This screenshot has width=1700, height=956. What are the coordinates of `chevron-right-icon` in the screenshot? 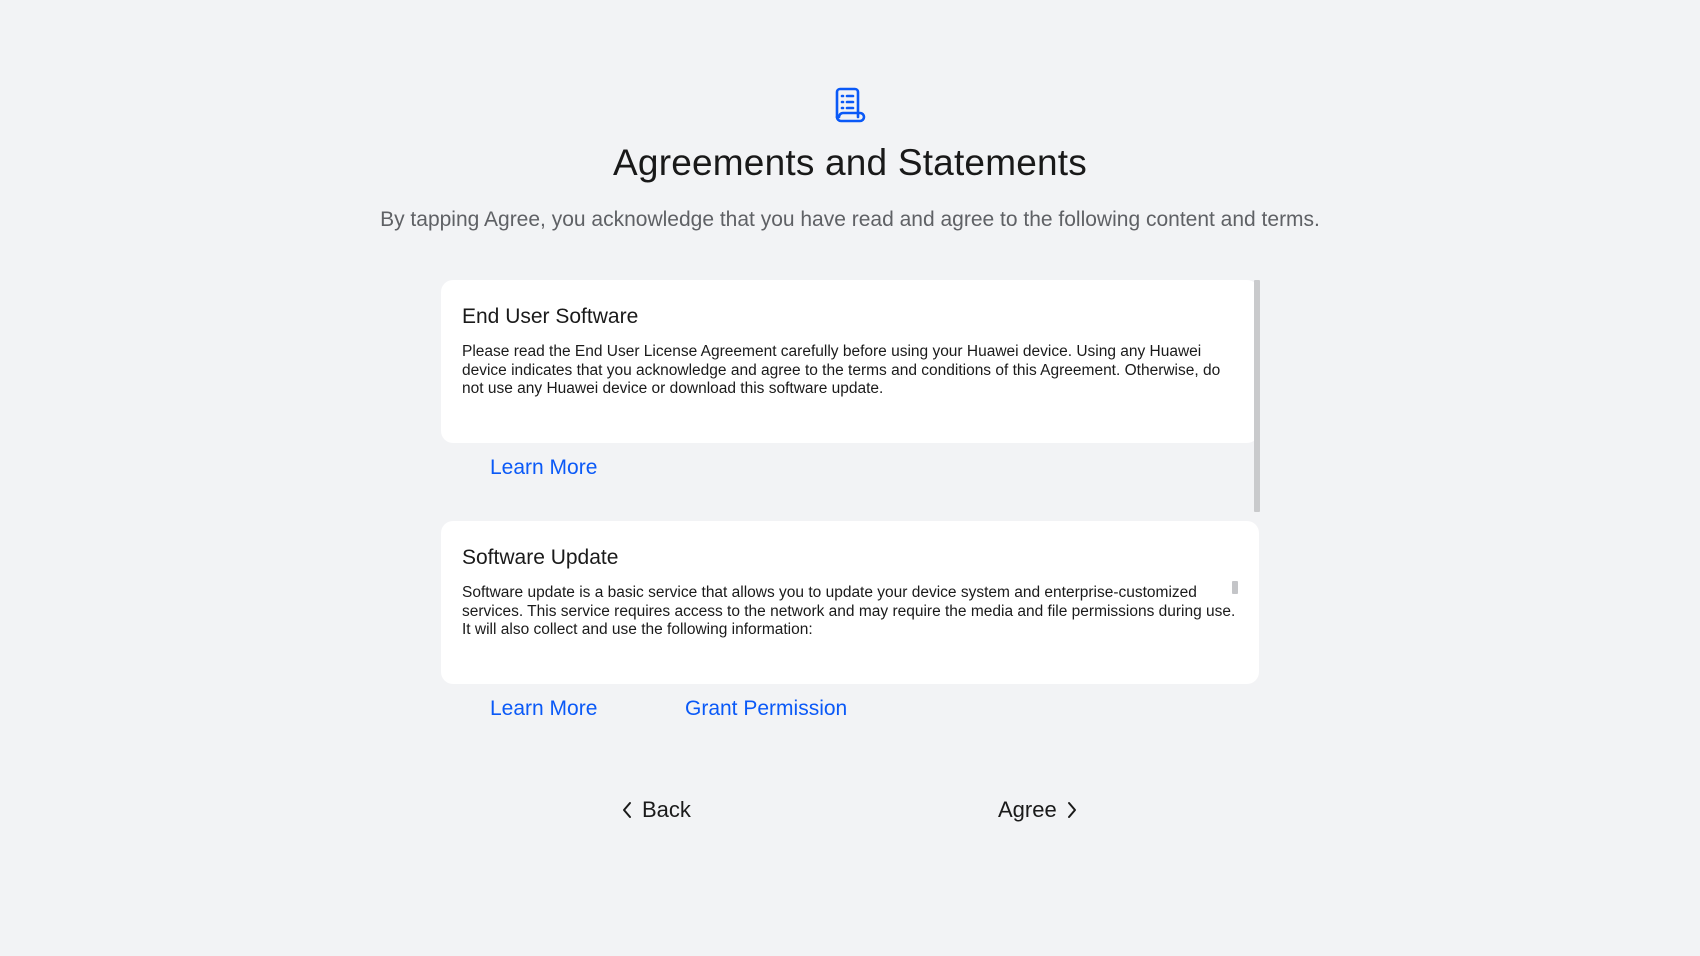 It's located at (1071, 810).